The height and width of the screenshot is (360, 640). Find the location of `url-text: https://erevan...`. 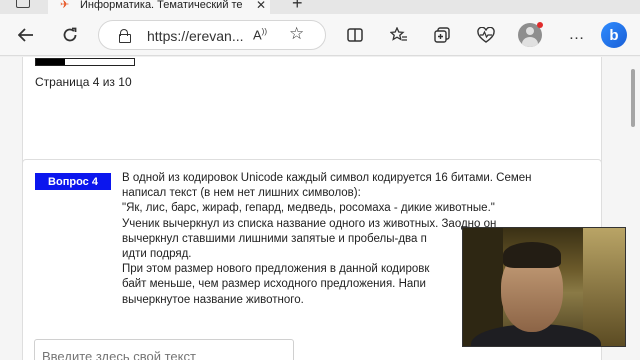

url-text: https://erevan... is located at coordinates (195, 36).